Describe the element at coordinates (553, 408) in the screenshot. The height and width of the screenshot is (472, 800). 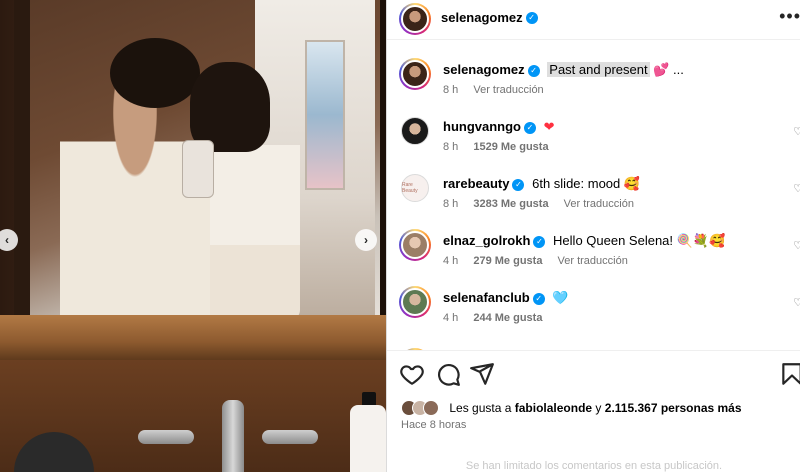
I see `likes-user-link: fabiolaleonde` at that location.